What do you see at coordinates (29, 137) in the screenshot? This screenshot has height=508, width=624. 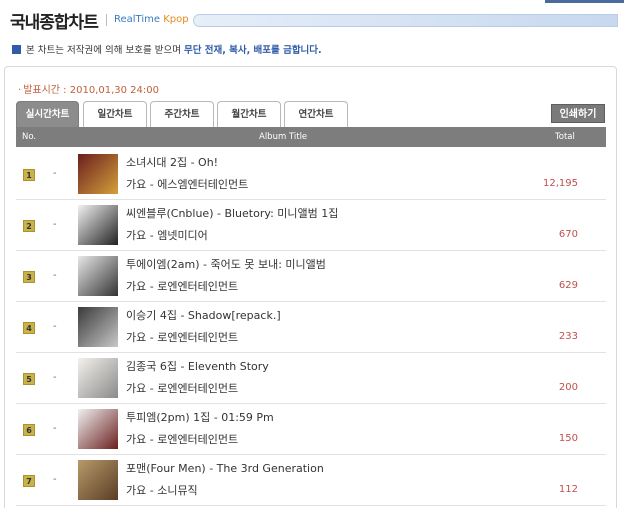 I see `column-no: No.` at bounding box center [29, 137].